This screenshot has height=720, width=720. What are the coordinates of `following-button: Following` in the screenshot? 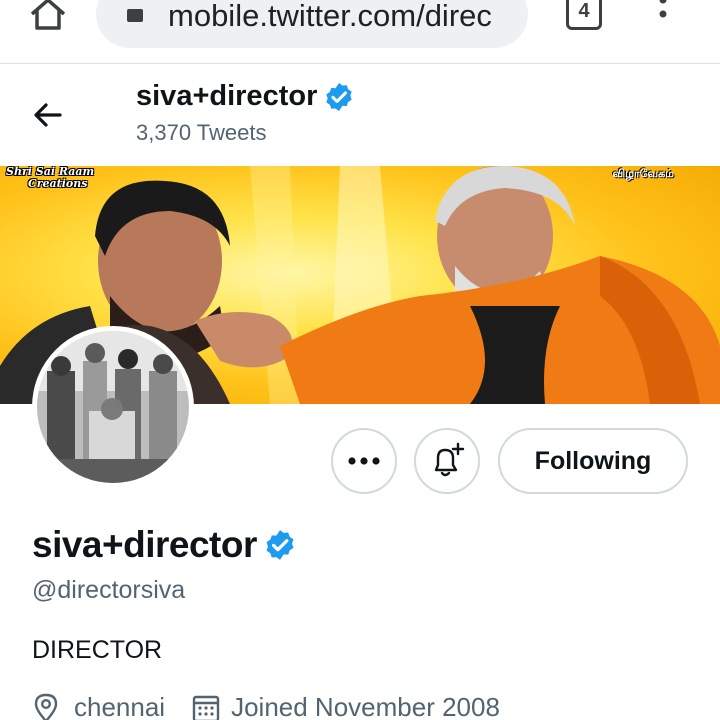 It's located at (593, 461).